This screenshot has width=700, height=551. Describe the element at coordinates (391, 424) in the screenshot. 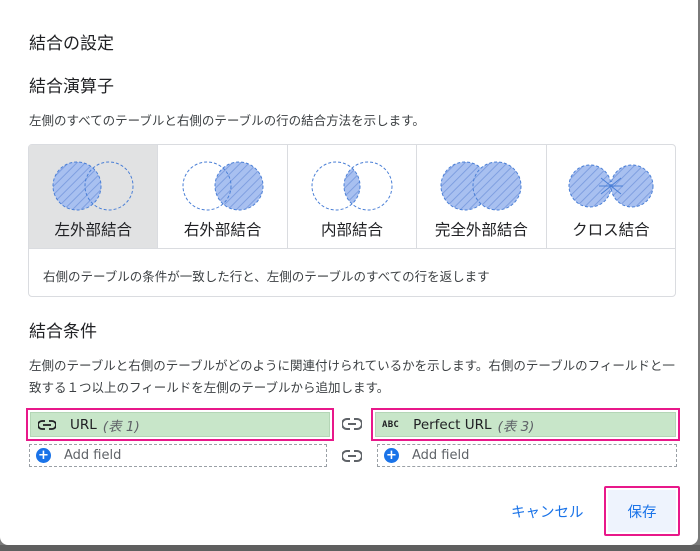

I see `text-type-icon: ABC` at that location.